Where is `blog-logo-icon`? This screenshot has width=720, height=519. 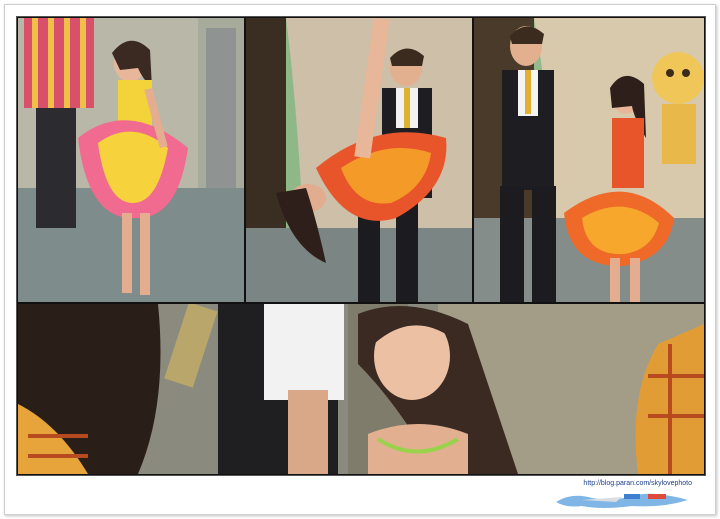
blog-logo-icon is located at coordinates (622, 500).